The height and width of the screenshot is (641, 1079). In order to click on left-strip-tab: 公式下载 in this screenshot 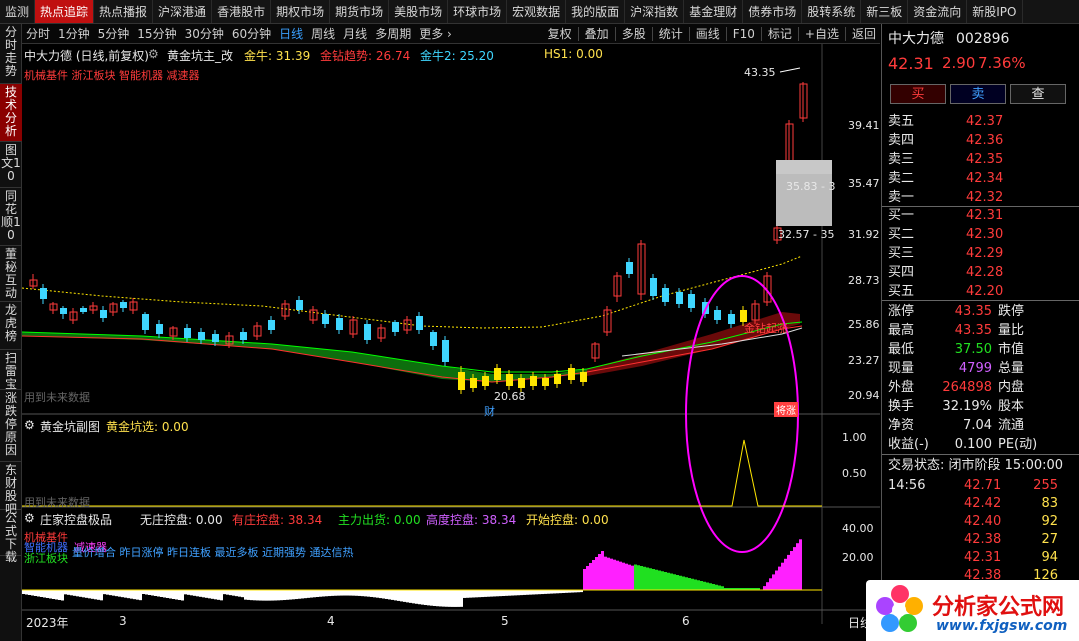, I will do `click(11, 537)`.